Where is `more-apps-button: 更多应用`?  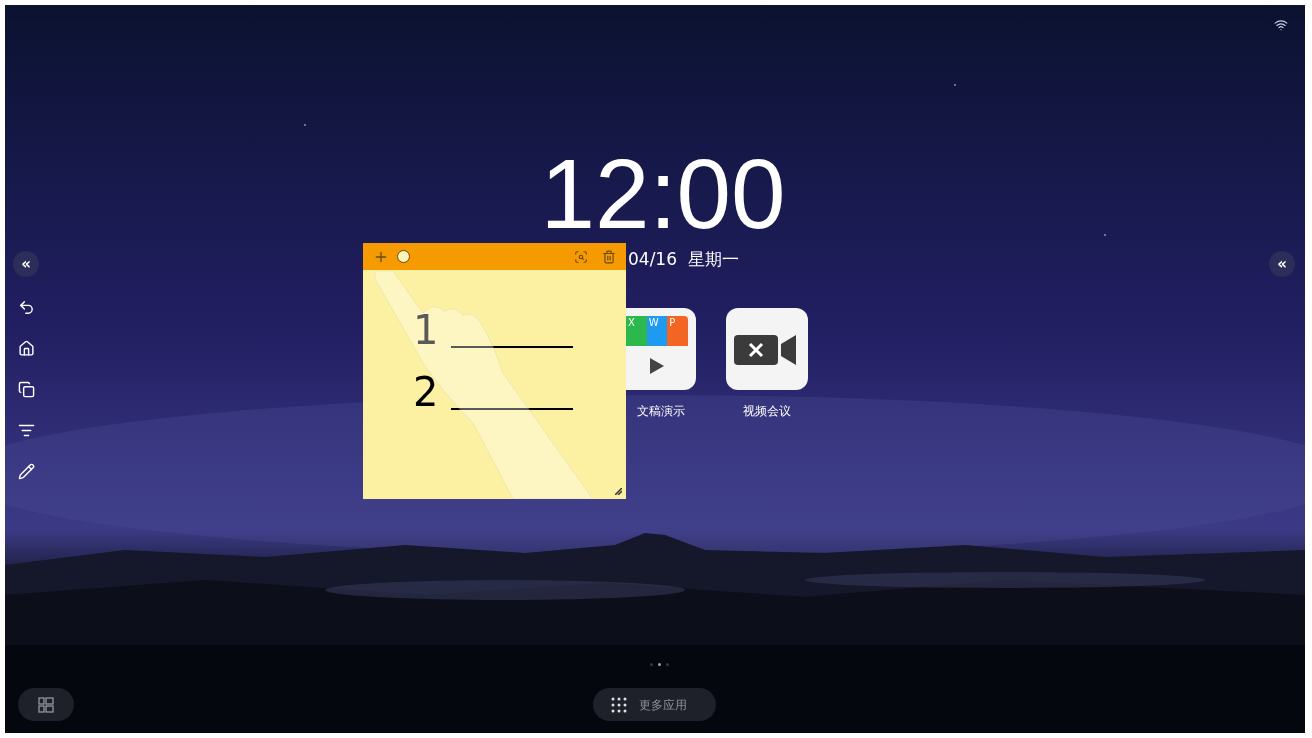
more-apps-button: 更多应用 is located at coordinates (654, 704).